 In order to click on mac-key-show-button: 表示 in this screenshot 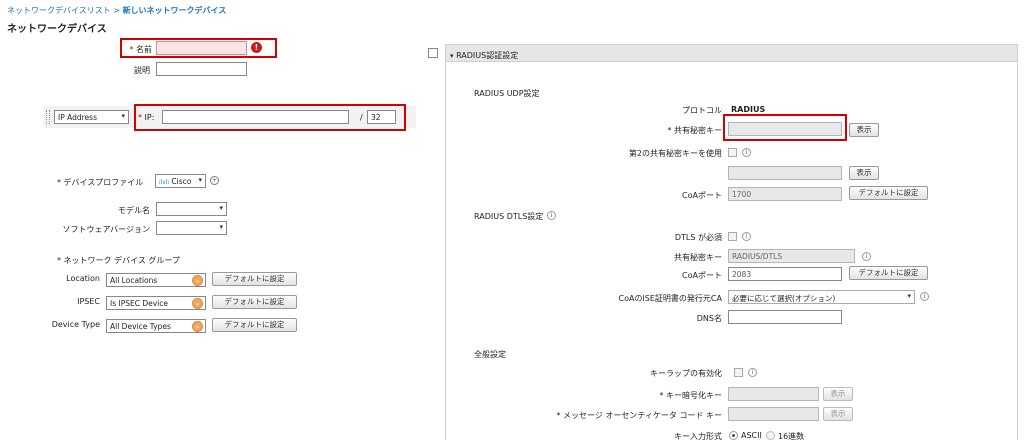, I will do `click(838, 414)`.